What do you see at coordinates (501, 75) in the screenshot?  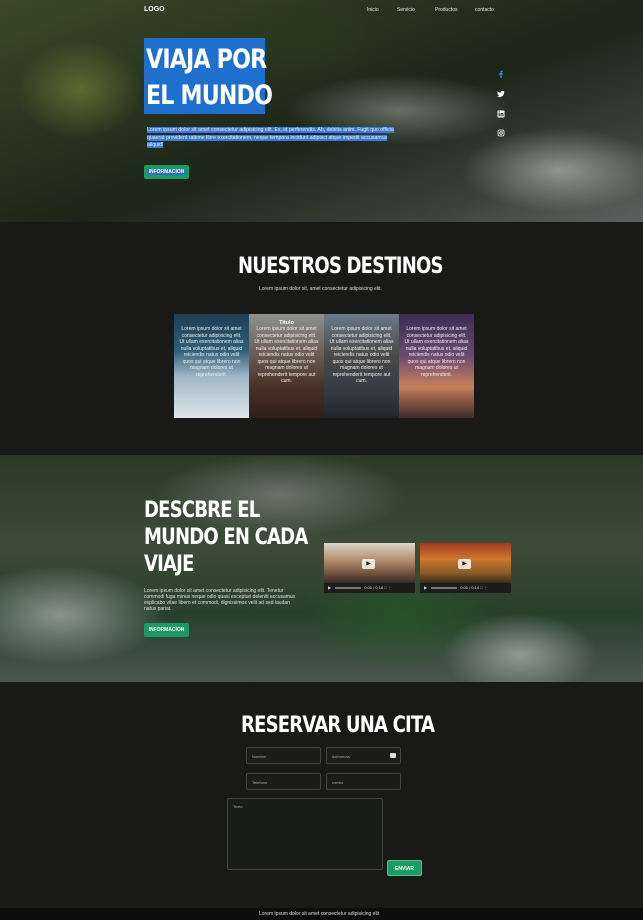 I see `facebook-icon` at bounding box center [501, 75].